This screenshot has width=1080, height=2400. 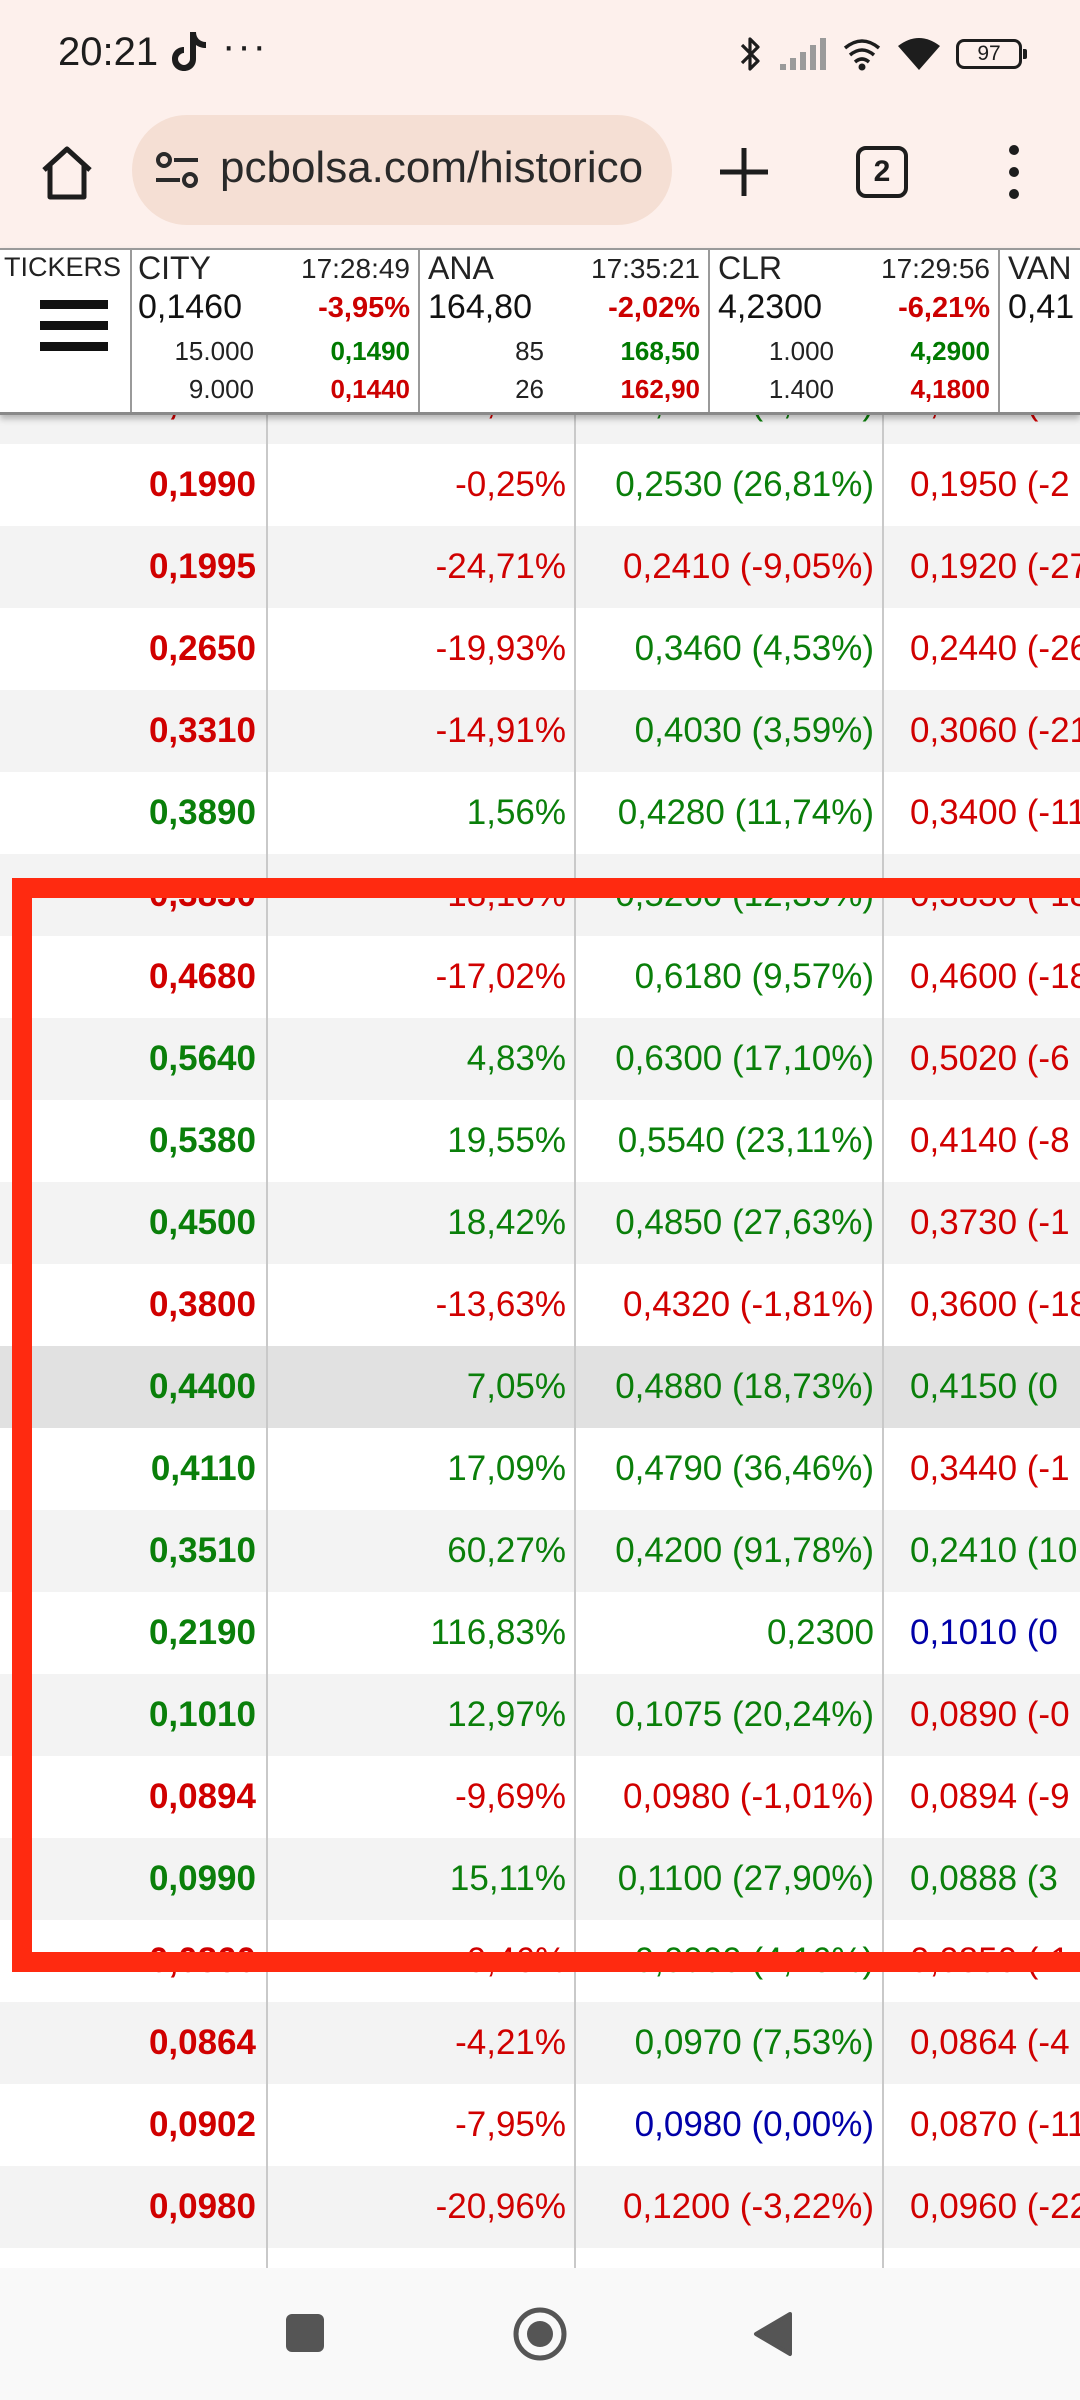 What do you see at coordinates (177, 170) in the screenshot?
I see `tune-icon` at bounding box center [177, 170].